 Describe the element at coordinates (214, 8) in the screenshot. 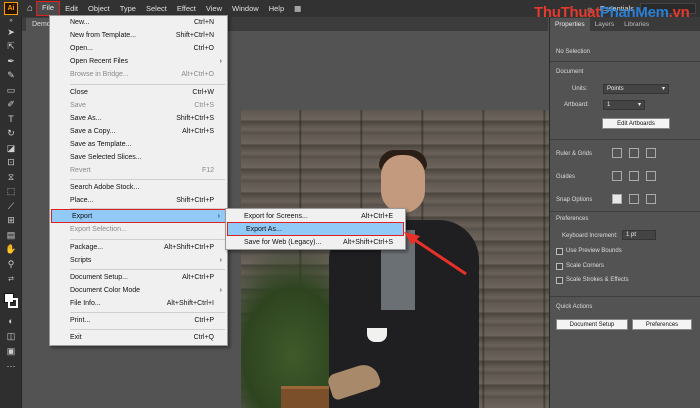

I see `menu-view: View` at that location.